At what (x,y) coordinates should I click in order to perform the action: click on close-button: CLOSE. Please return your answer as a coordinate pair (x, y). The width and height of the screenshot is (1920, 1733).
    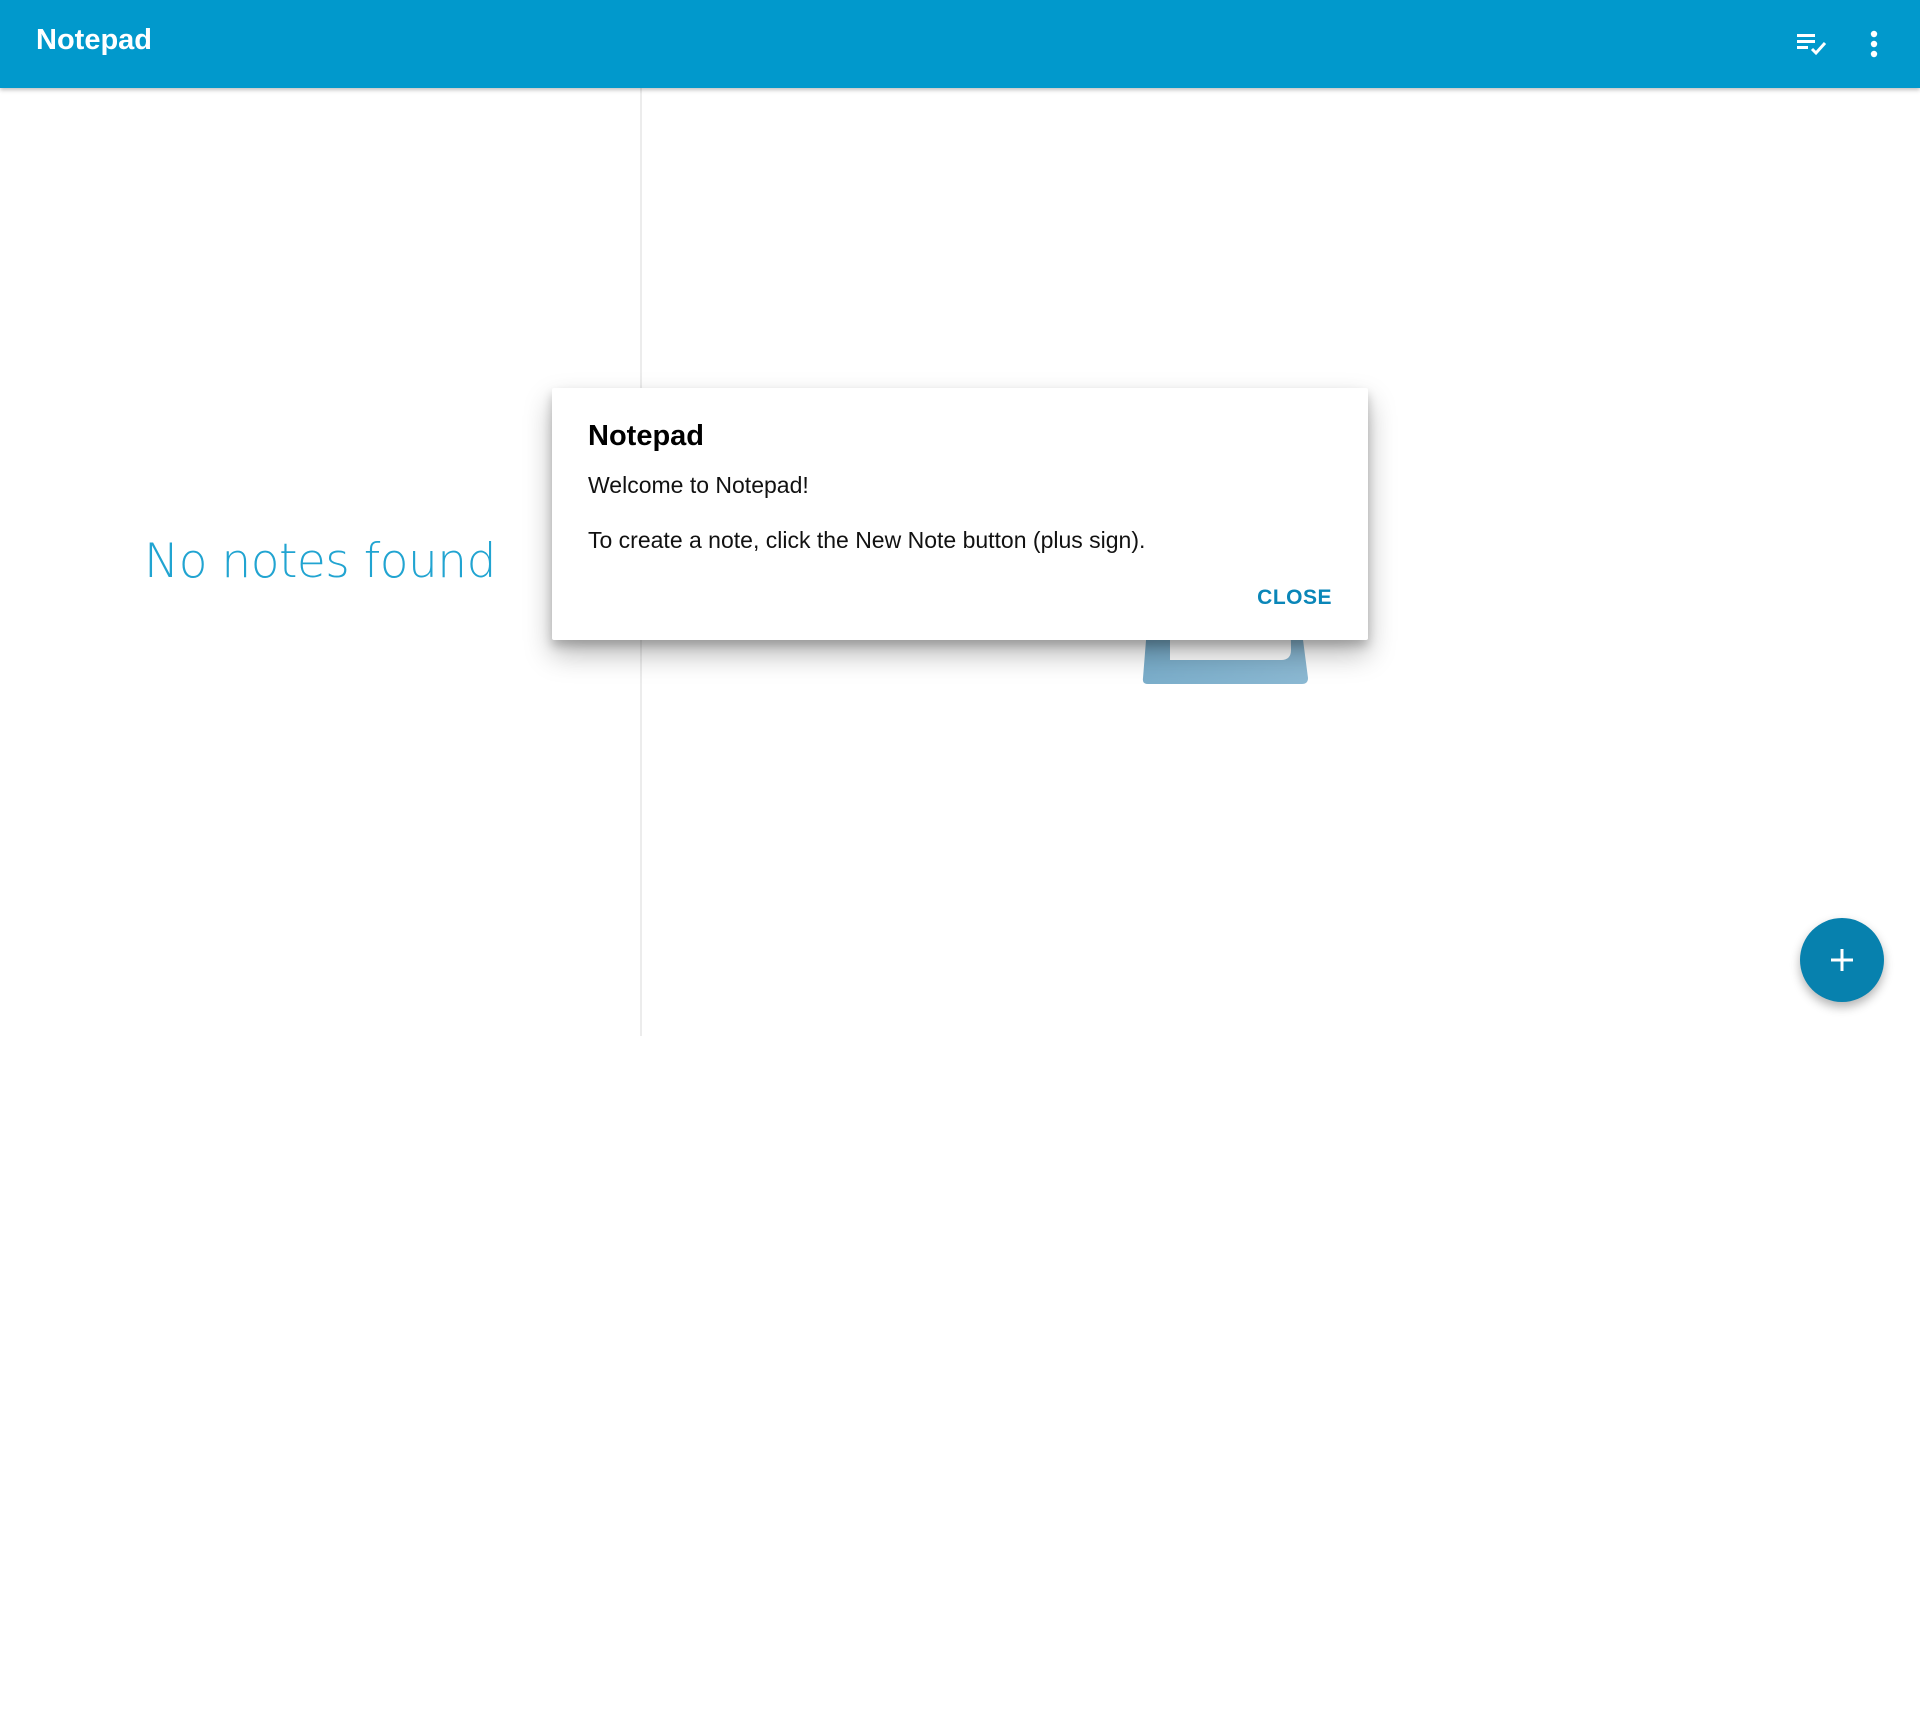
    Looking at the image, I should click on (1294, 598).